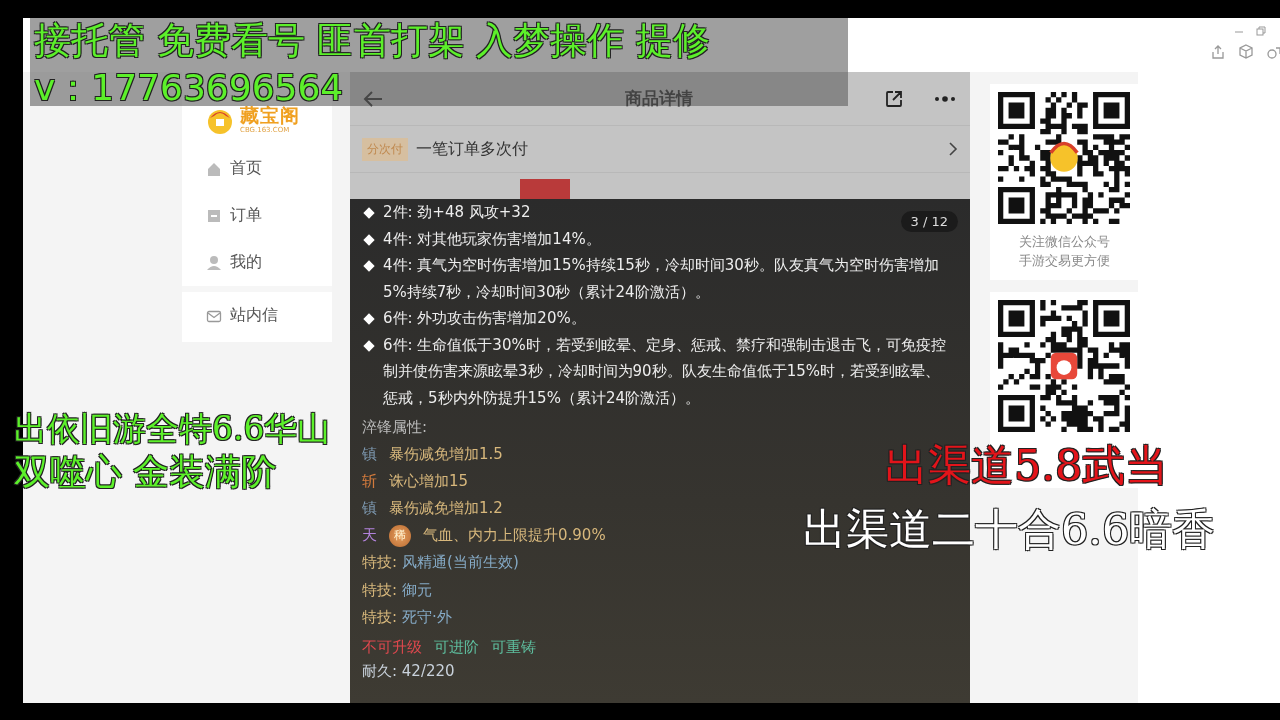 This screenshot has width=1280, height=720. I want to click on document-icon, so click(214, 215).